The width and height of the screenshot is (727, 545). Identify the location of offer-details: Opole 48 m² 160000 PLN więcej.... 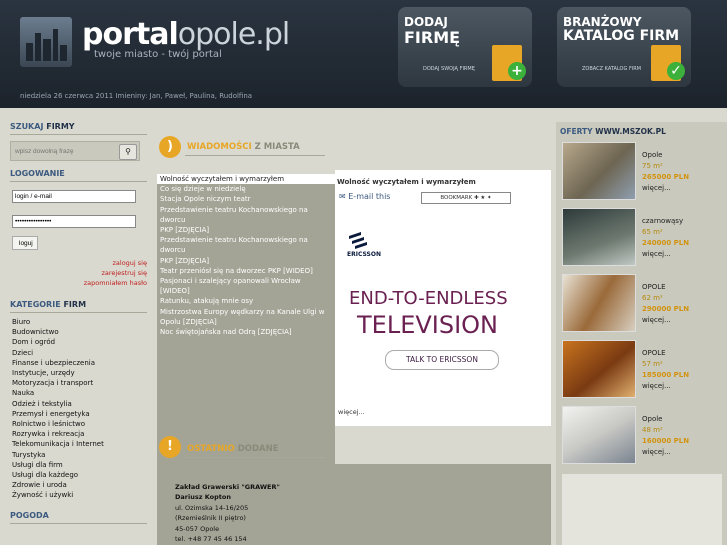
(665, 436).